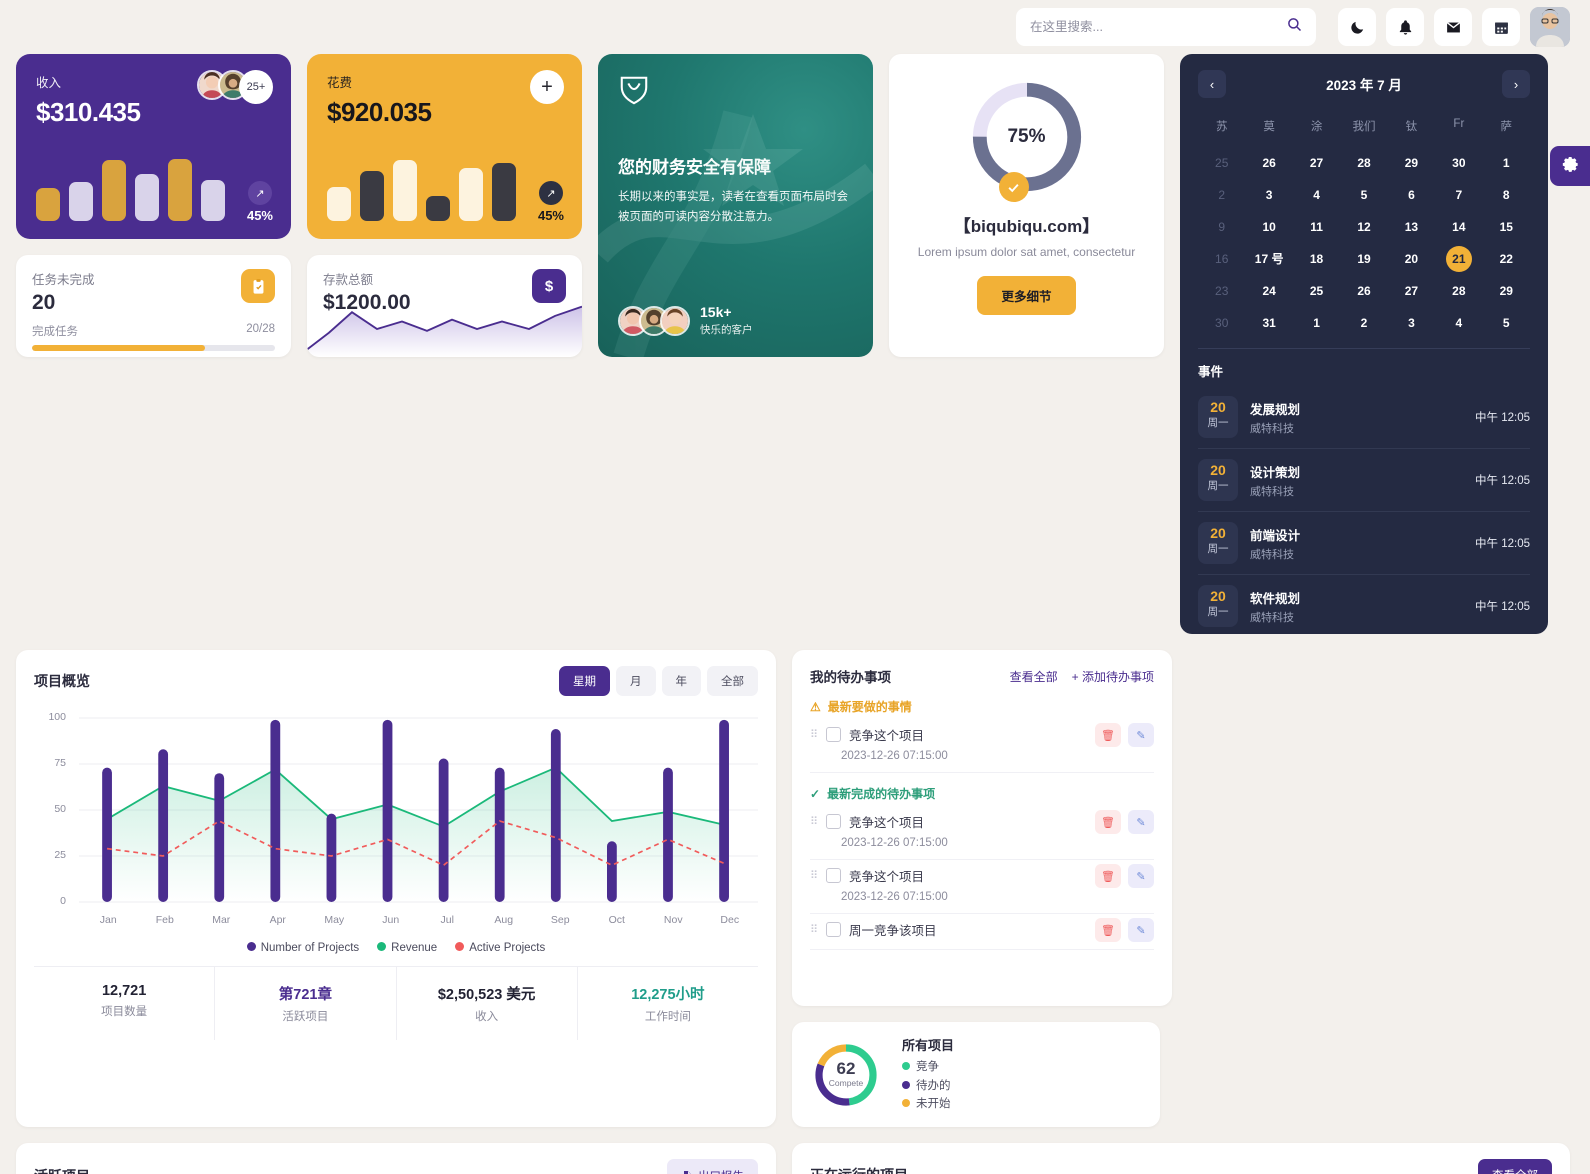 The width and height of the screenshot is (1590, 1174). I want to click on search-input, so click(1154, 27).